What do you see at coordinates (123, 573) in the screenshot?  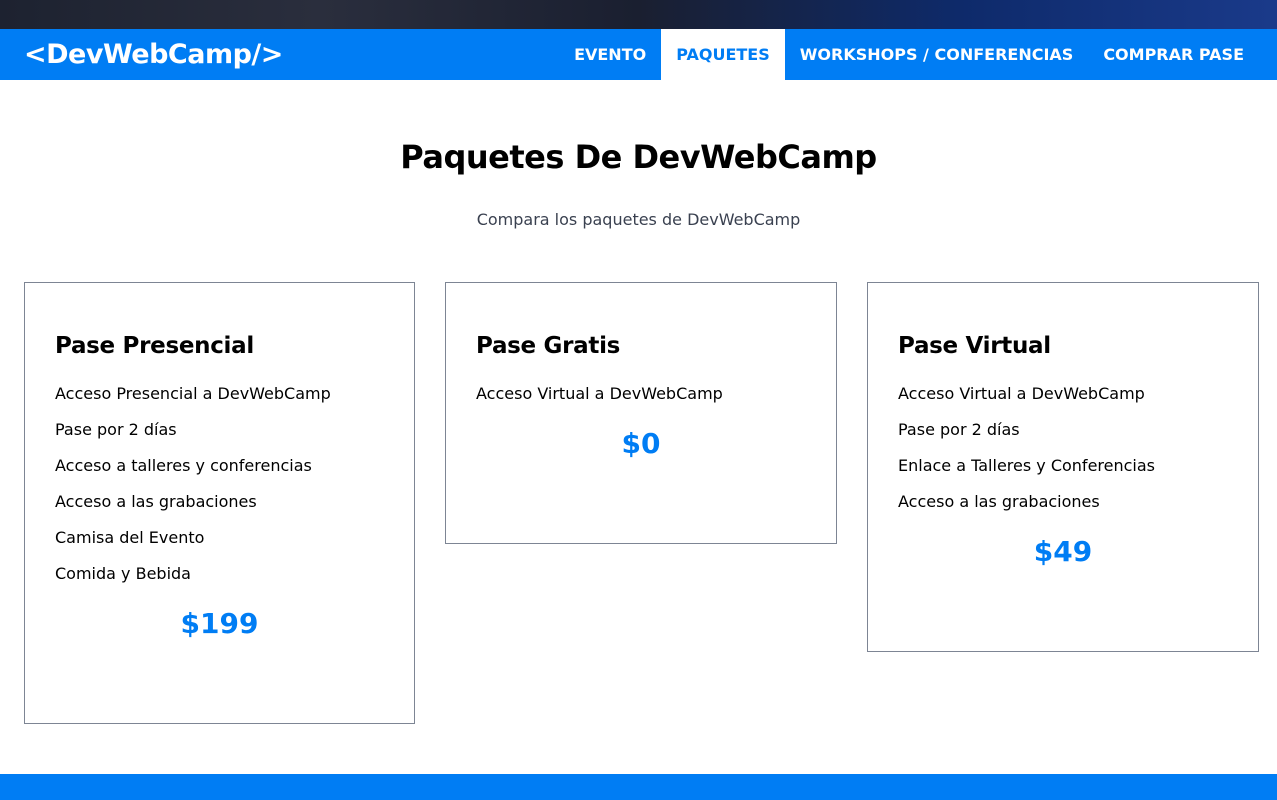 I see `package-feature: Comida y Bebida` at bounding box center [123, 573].